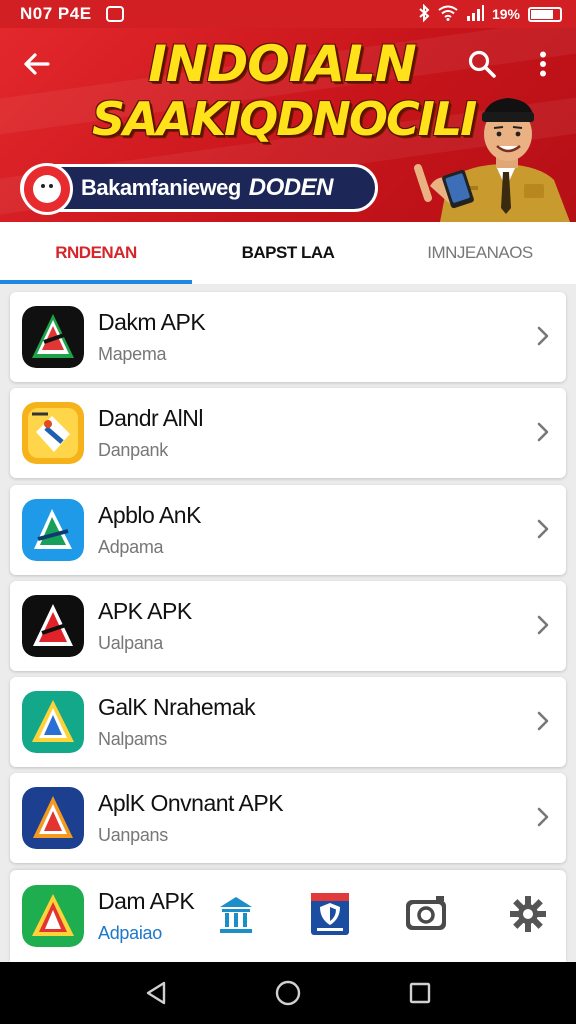 The width and height of the screenshot is (576, 1024). What do you see at coordinates (131, 546) in the screenshot?
I see `app-subtitle: Adpama` at bounding box center [131, 546].